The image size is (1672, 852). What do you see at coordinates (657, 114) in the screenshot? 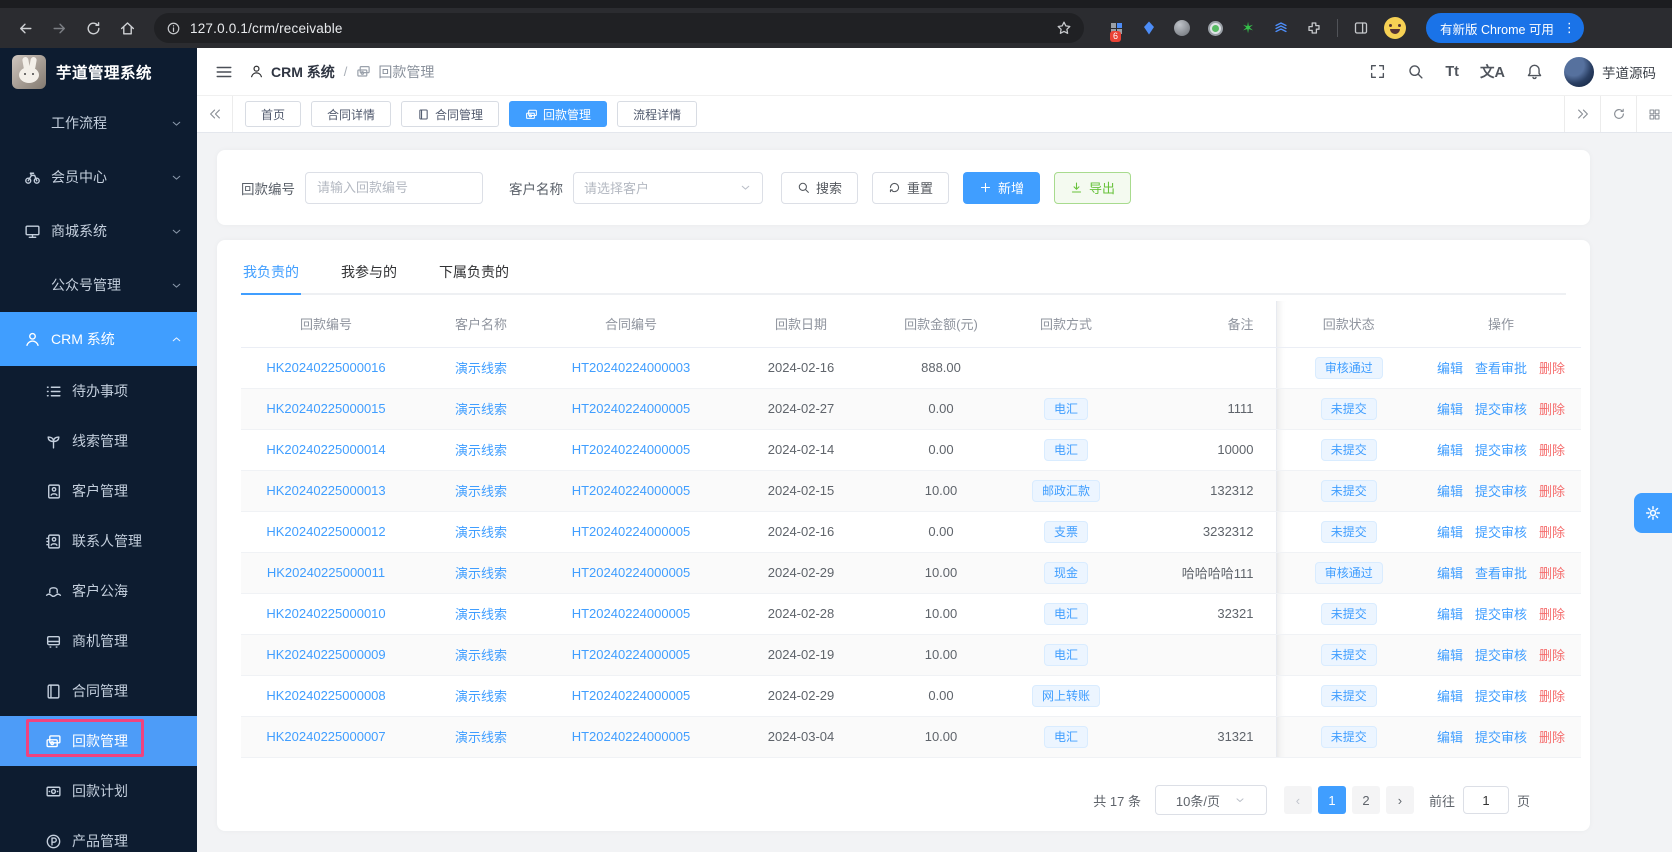
I see `tab-流程详情: 流程详情` at bounding box center [657, 114].